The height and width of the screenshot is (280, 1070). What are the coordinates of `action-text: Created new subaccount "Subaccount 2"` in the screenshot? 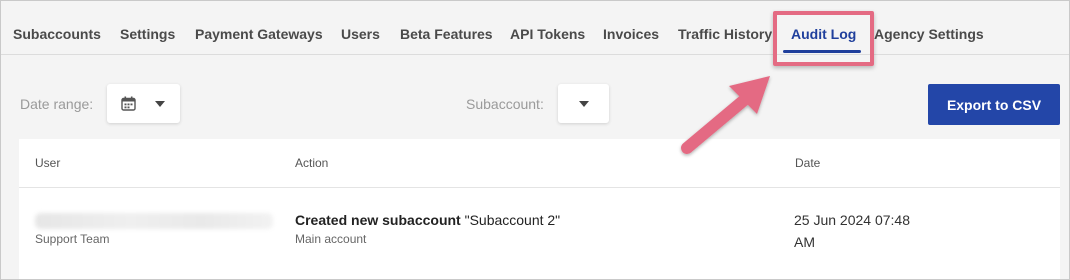 It's located at (427, 220).